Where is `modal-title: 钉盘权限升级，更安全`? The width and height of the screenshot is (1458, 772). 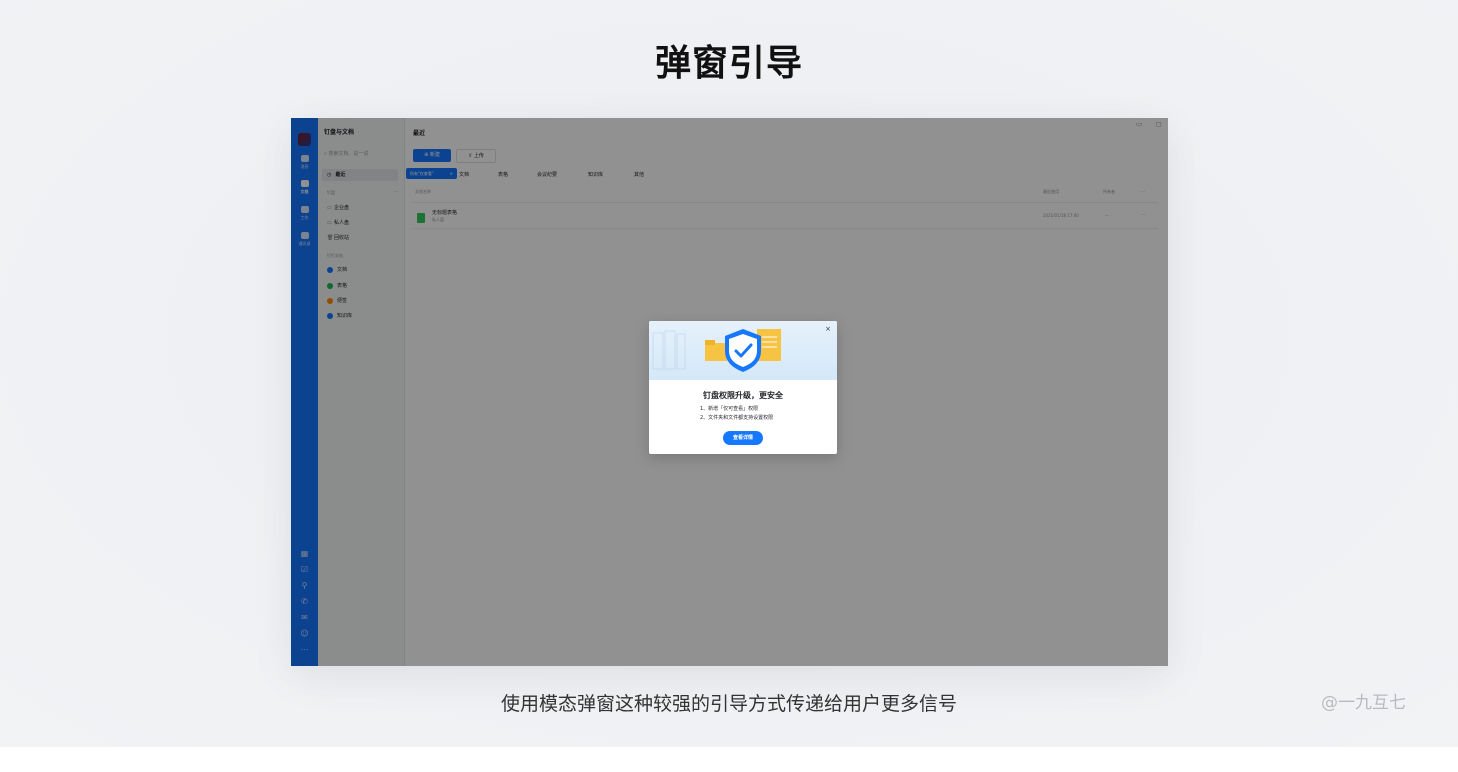 modal-title: 钉盘权限升级，更安全 is located at coordinates (743, 395).